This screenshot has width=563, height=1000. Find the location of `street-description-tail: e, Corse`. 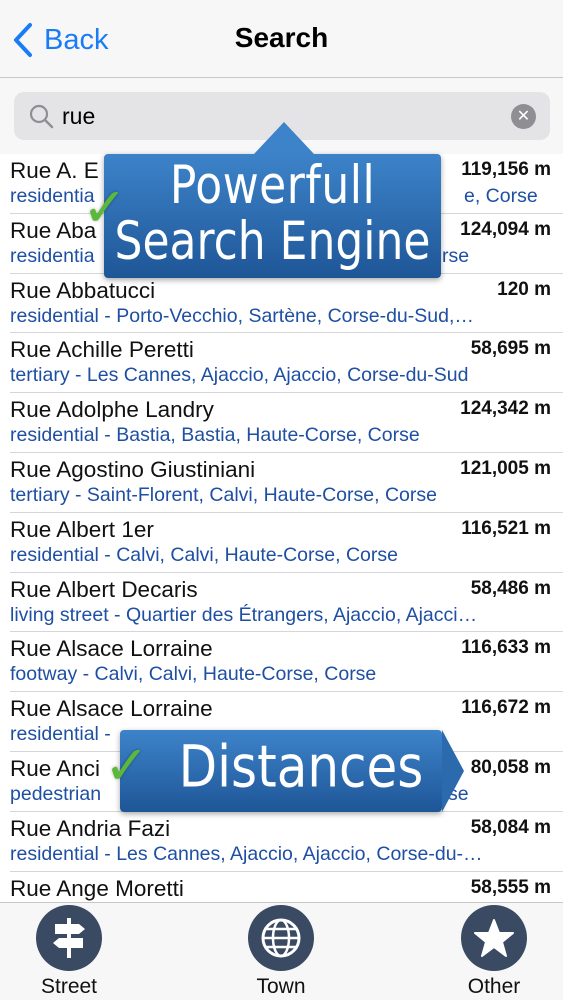

street-description-tail: e, Corse is located at coordinates (501, 196).